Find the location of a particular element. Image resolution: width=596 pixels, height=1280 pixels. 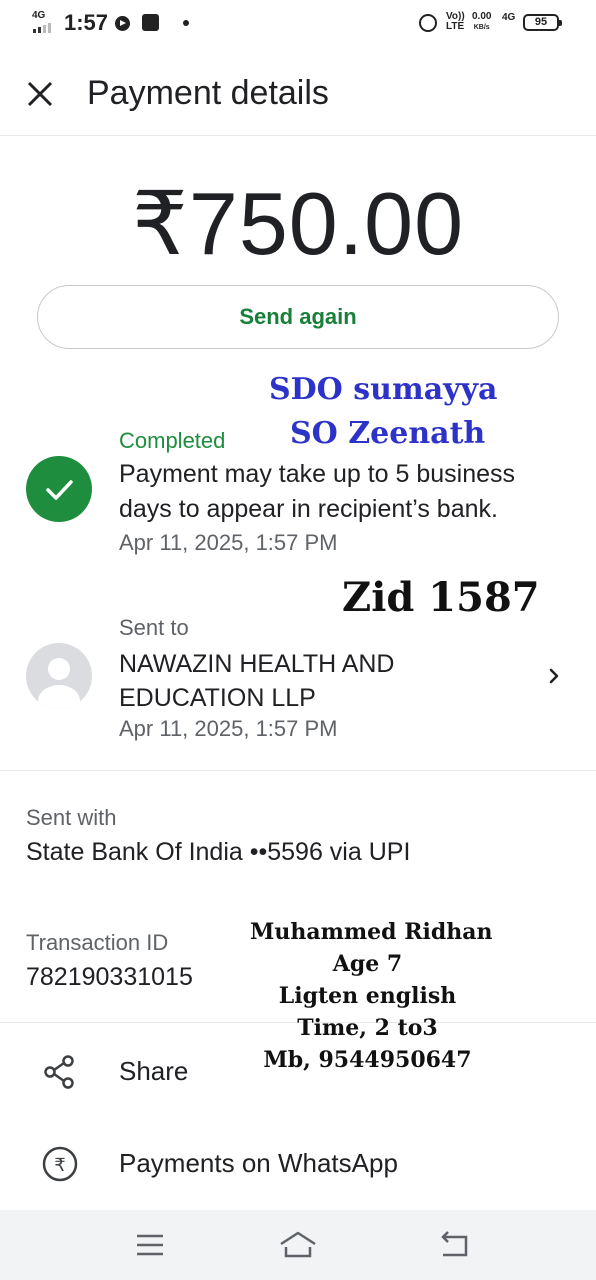

alarm-icon is located at coordinates (428, 23).